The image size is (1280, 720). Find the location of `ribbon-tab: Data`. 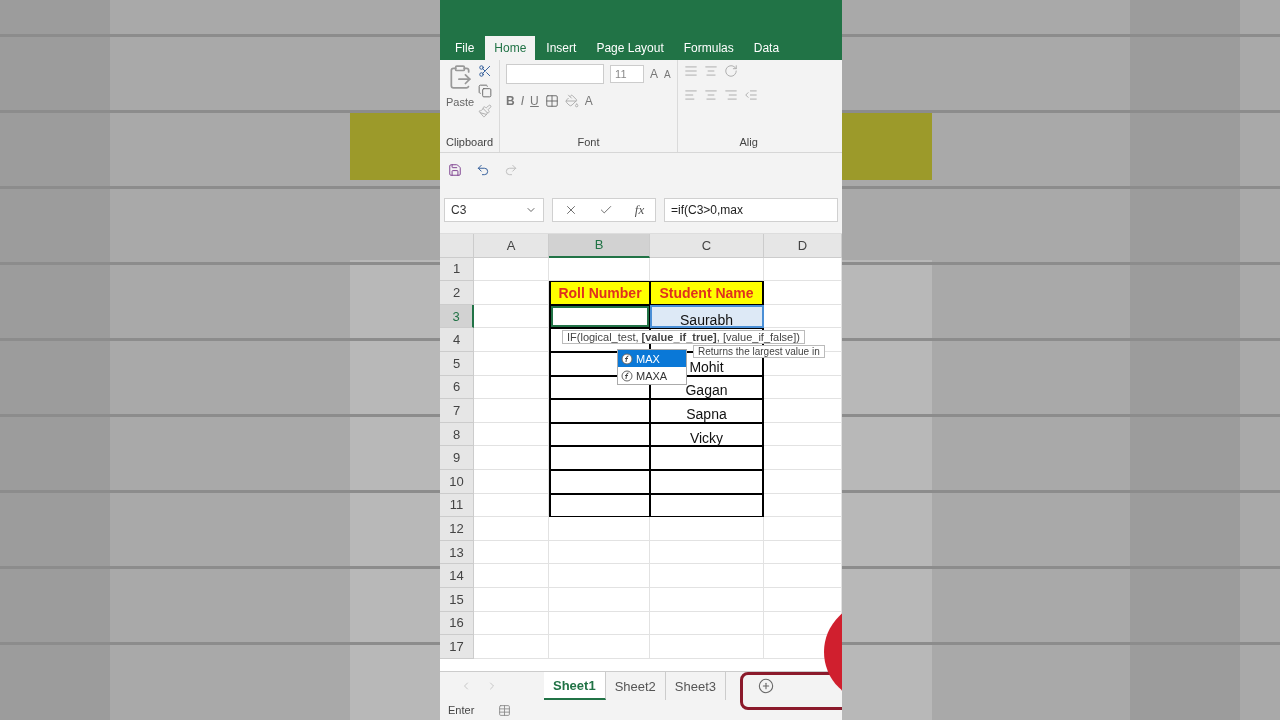

ribbon-tab: Data is located at coordinates (766, 48).